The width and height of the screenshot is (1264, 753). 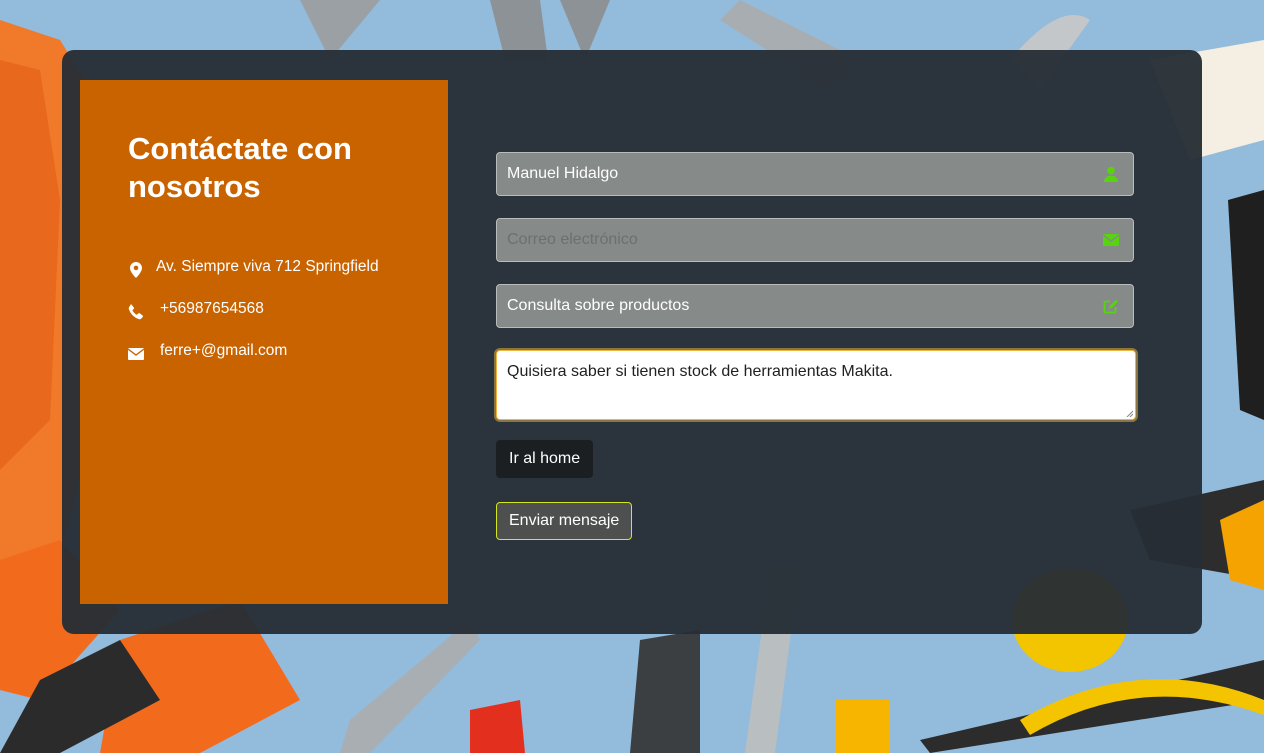 I want to click on resize-grip-icon, so click(x=1129, y=413).